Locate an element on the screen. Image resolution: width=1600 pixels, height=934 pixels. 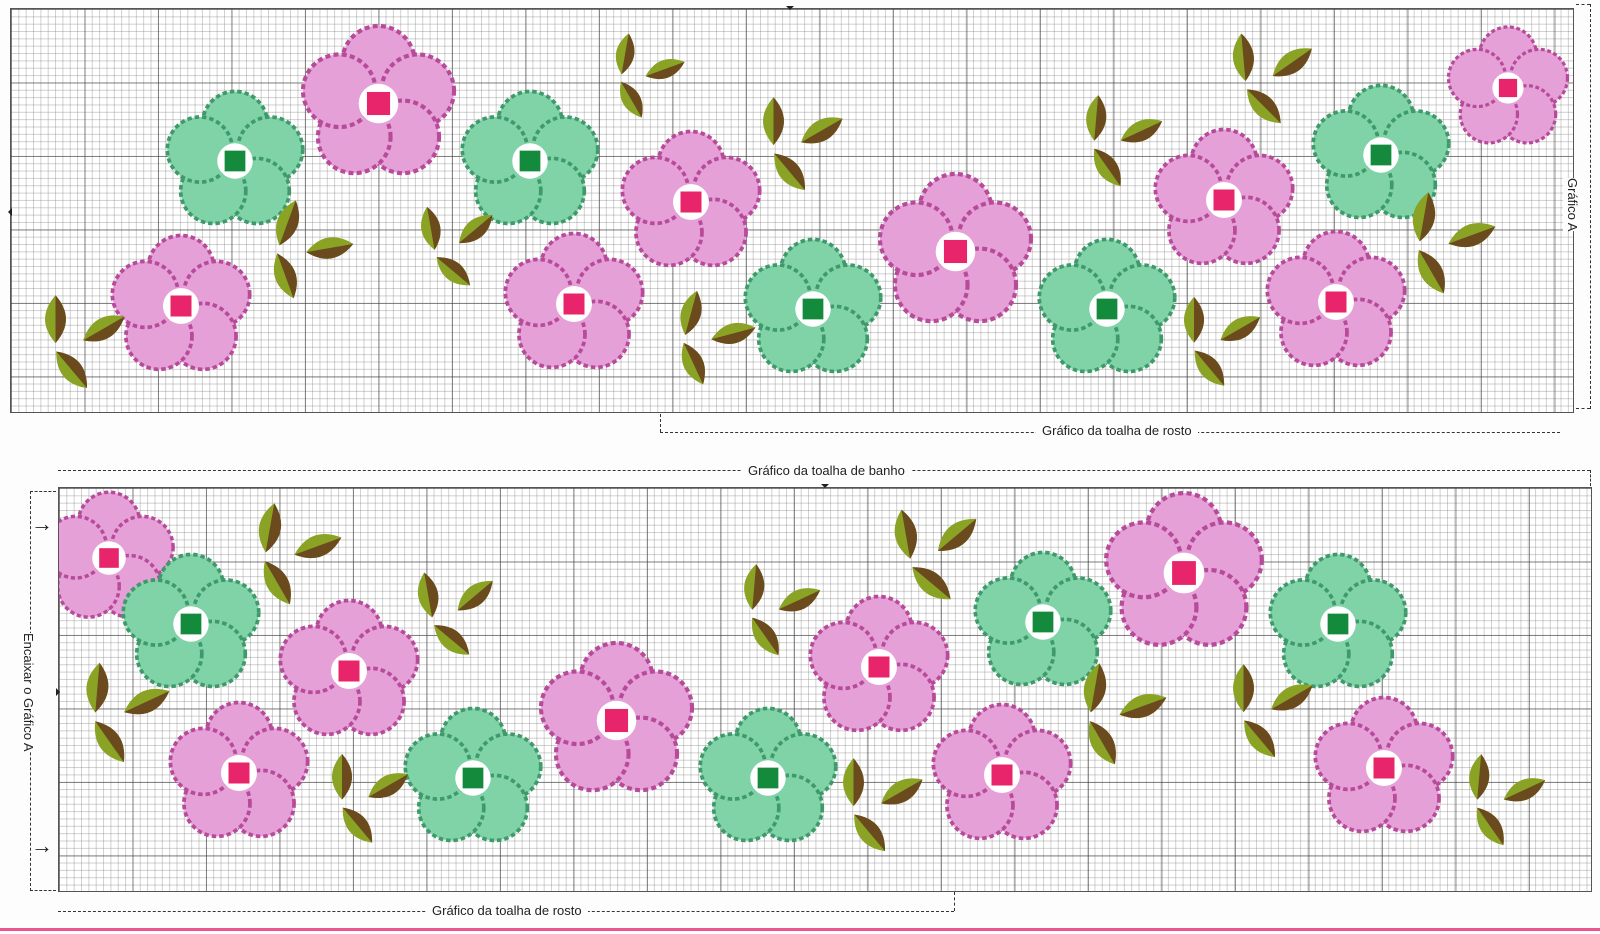
face-towel-bottom-guide-end is located at coordinates (954, 901).